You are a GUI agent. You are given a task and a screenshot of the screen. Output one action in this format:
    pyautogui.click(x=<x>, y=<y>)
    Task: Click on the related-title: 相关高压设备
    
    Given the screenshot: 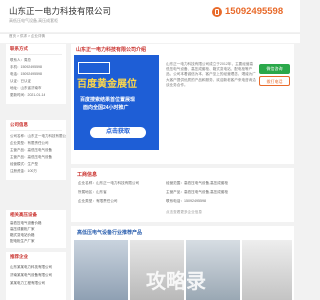 What is the action you would take?
    pyautogui.click(x=23, y=214)
    